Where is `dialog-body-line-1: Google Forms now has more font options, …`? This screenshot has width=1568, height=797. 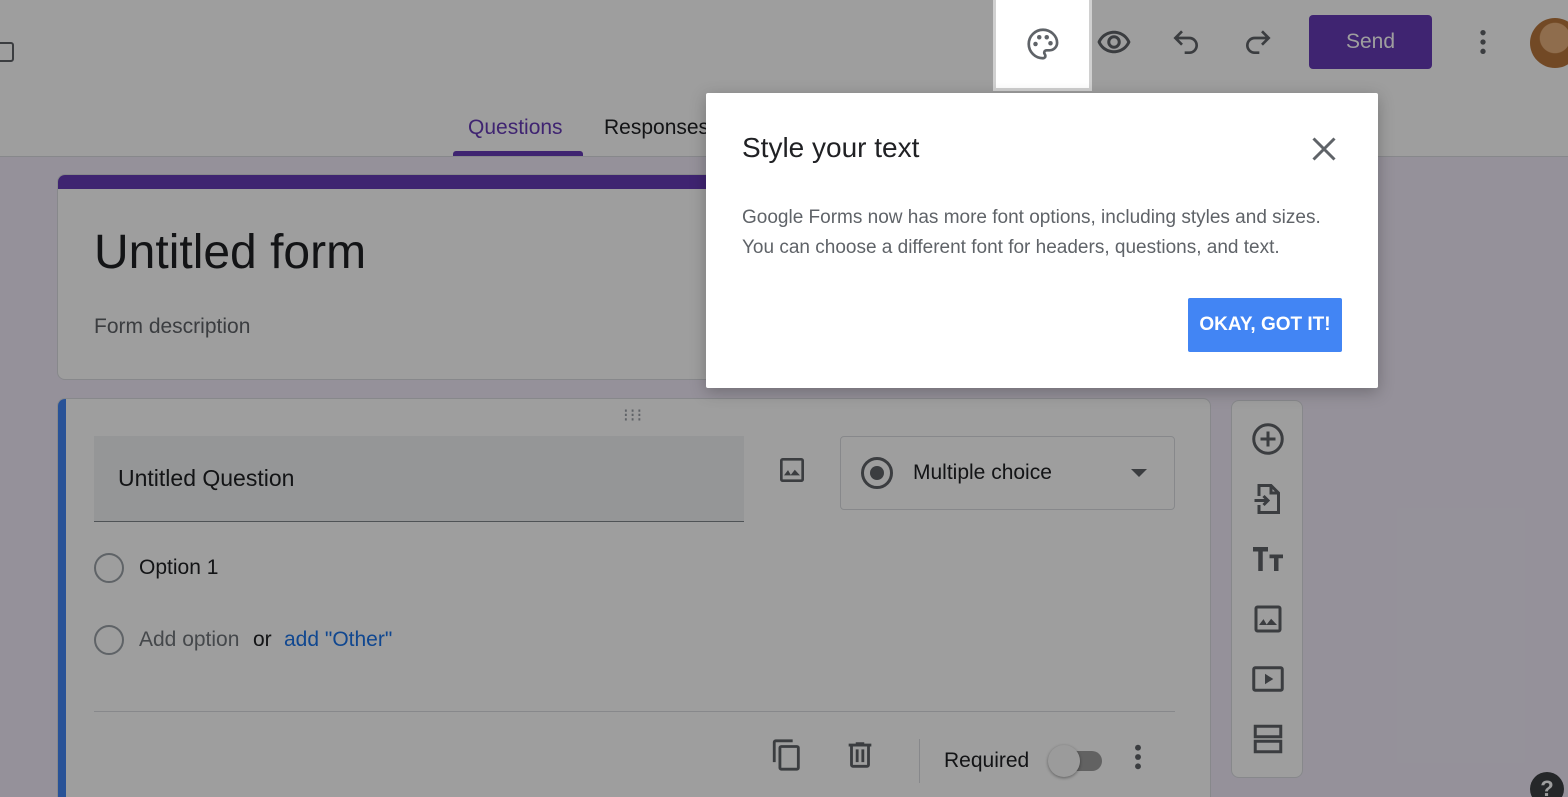 dialog-body-line-1: Google Forms now has more font options, … is located at coordinates (1031, 217).